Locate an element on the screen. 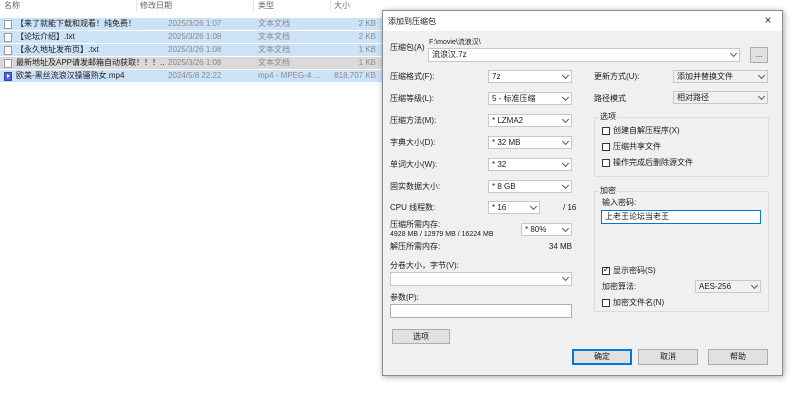  mem-decomp-label: 解压所需内存: is located at coordinates (415, 246).